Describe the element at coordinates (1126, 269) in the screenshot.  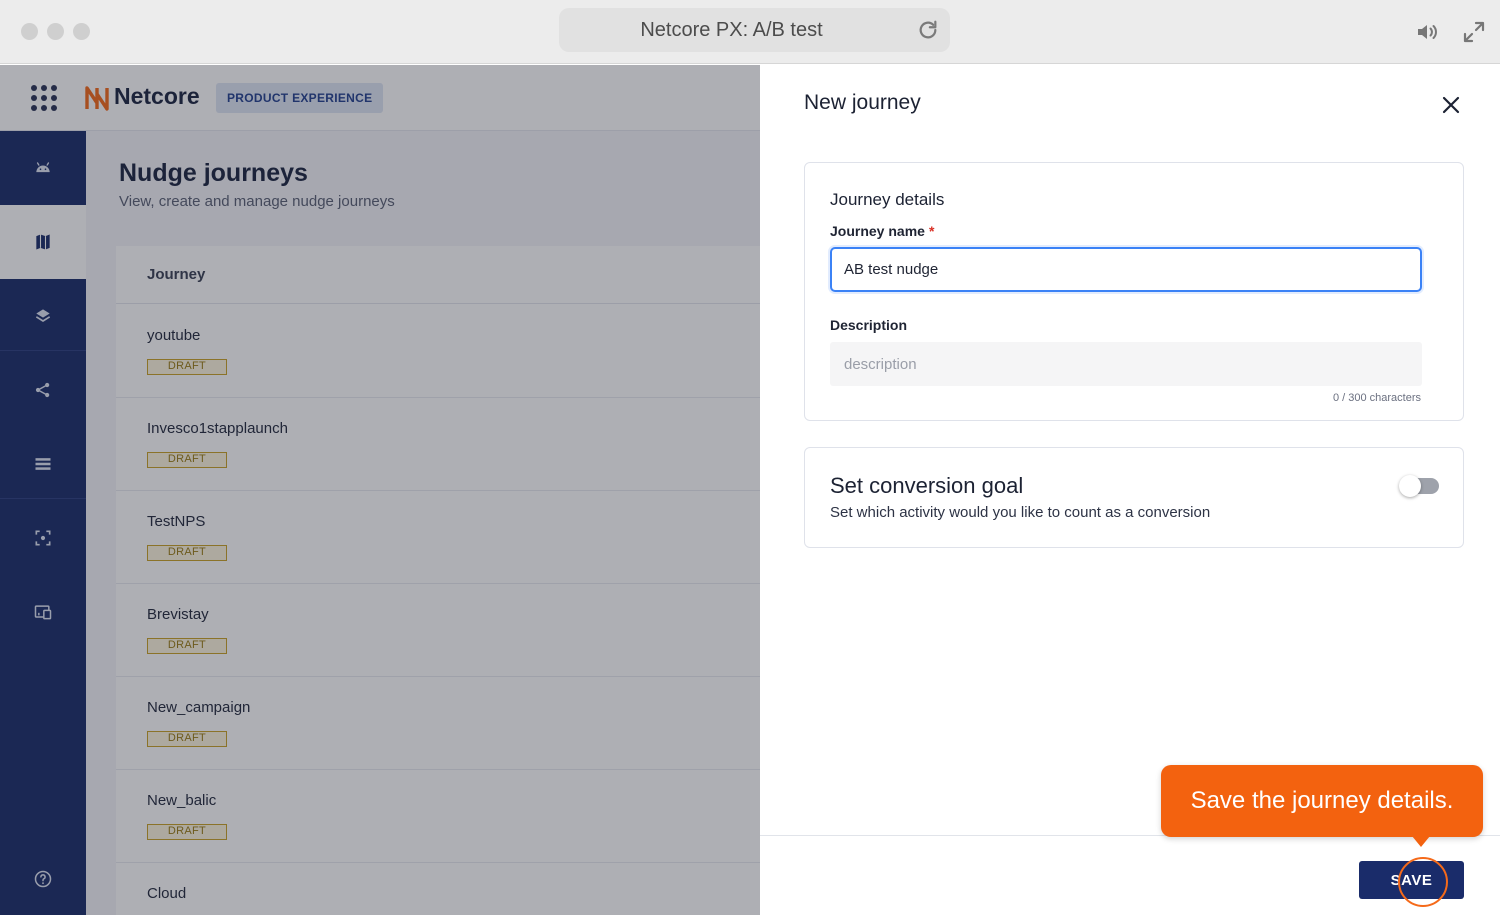
I see `journey-name-input` at that location.